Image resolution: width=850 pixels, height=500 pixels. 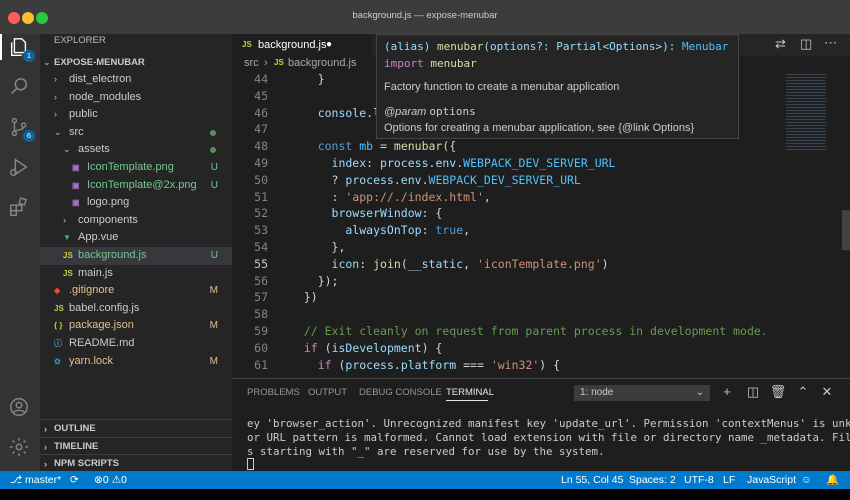 I want to click on tree-item: JS main.js, so click(x=136, y=274).